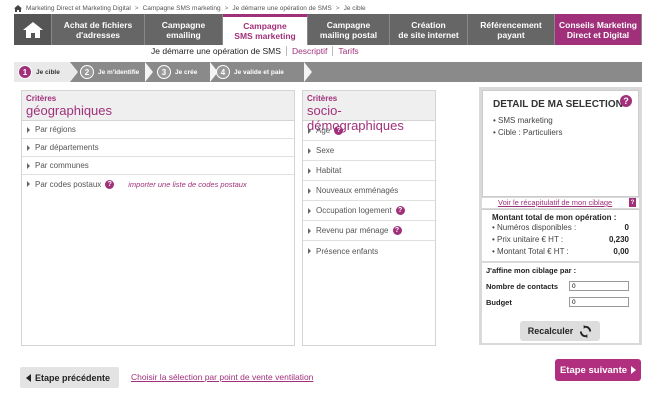 The width and height of the screenshot is (648, 402). Describe the element at coordinates (69, 377) in the screenshot. I see `previous-step-button: Etape précédente` at that location.